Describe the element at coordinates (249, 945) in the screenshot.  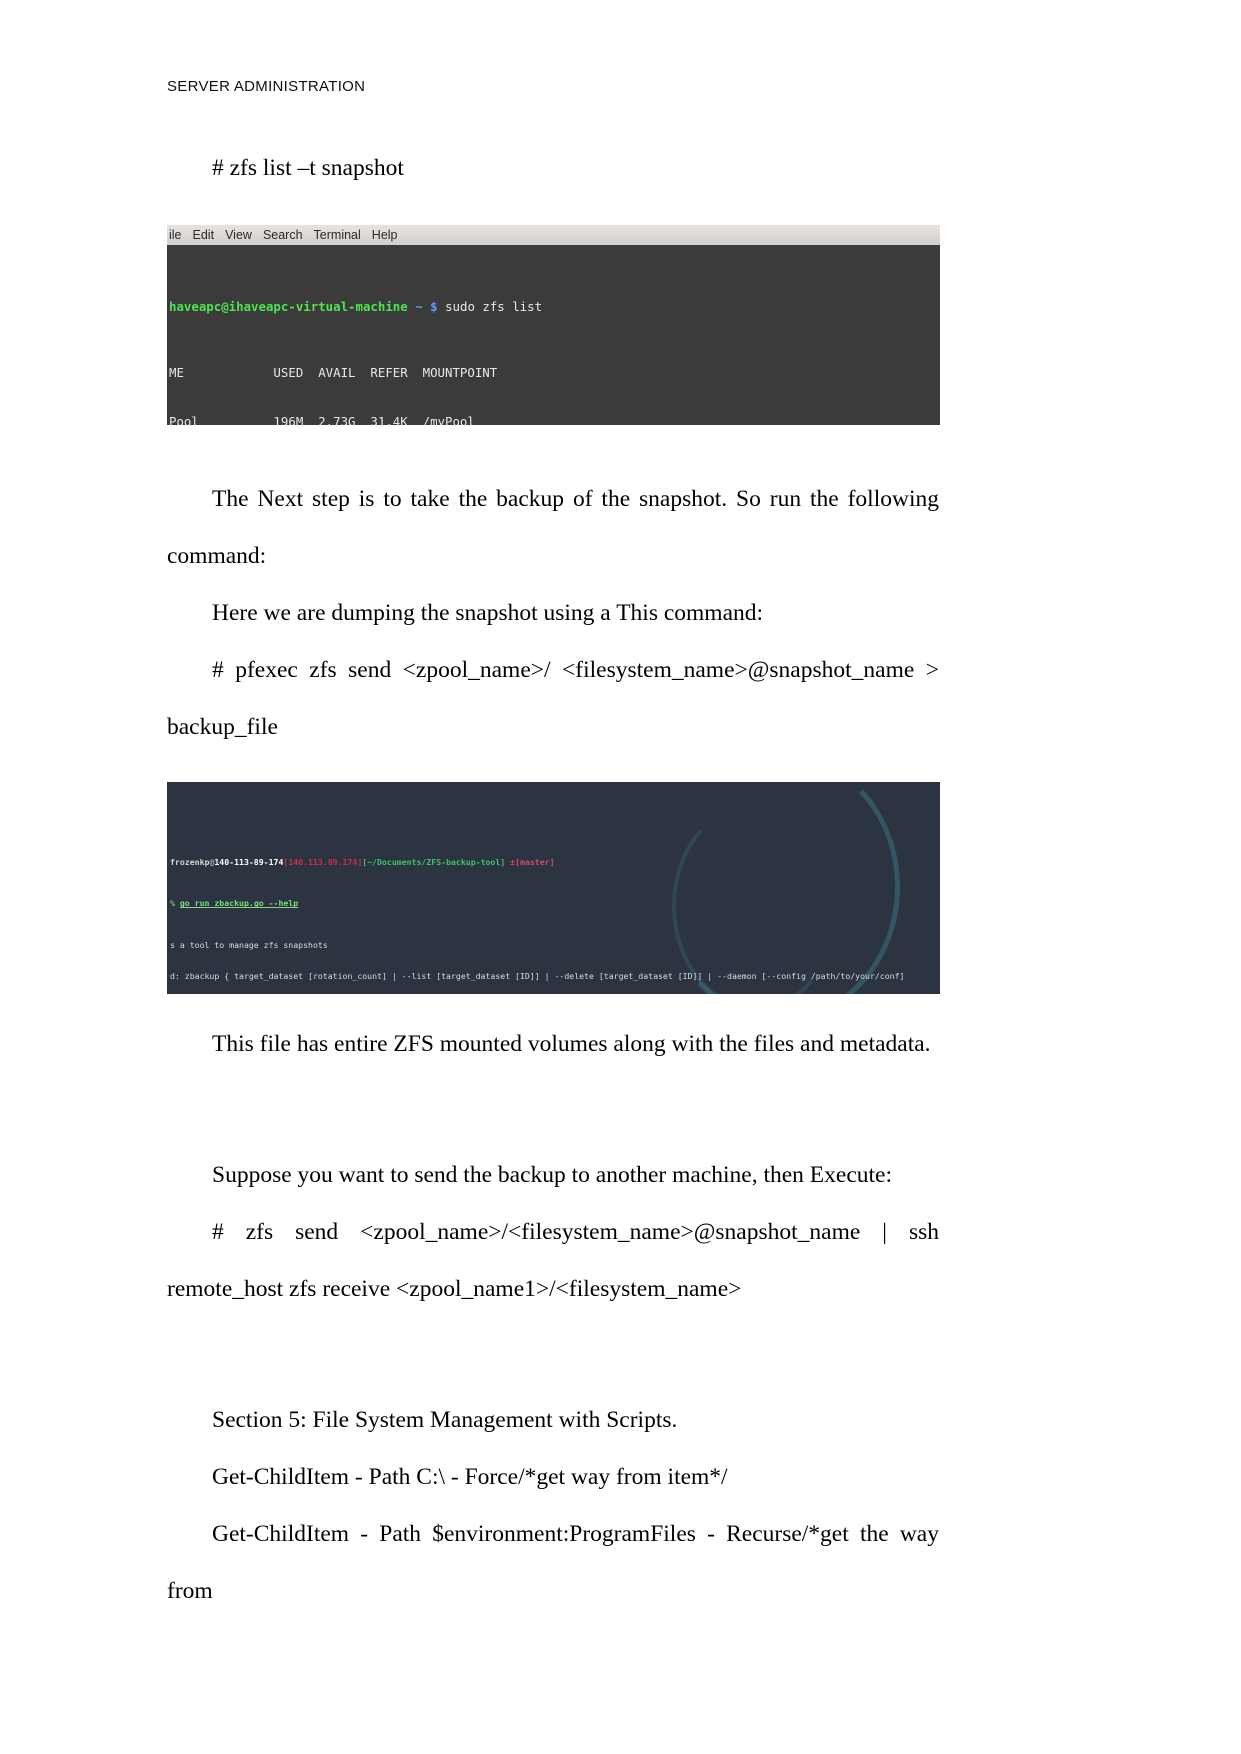
I see `help-line: s a tool to manage zfs snapshots` at that location.